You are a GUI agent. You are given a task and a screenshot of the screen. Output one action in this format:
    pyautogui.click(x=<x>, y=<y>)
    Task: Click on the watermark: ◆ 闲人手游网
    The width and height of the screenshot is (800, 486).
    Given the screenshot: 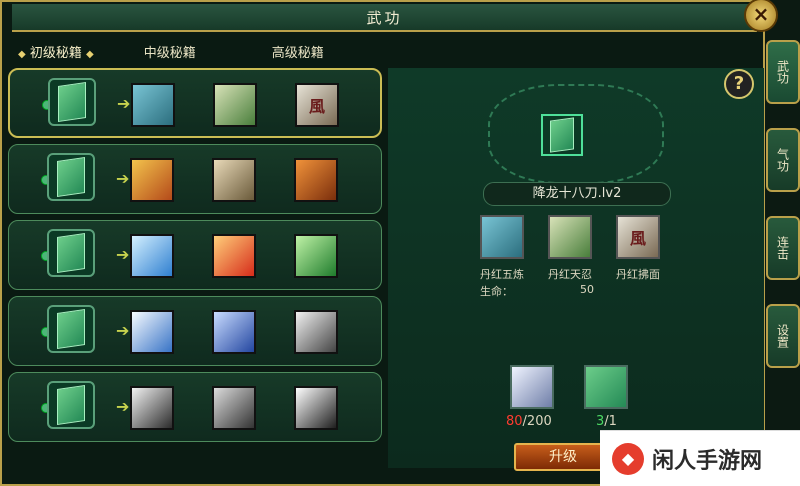 What is the action you would take?
    pyautogui.click(x=700, y=458)
    